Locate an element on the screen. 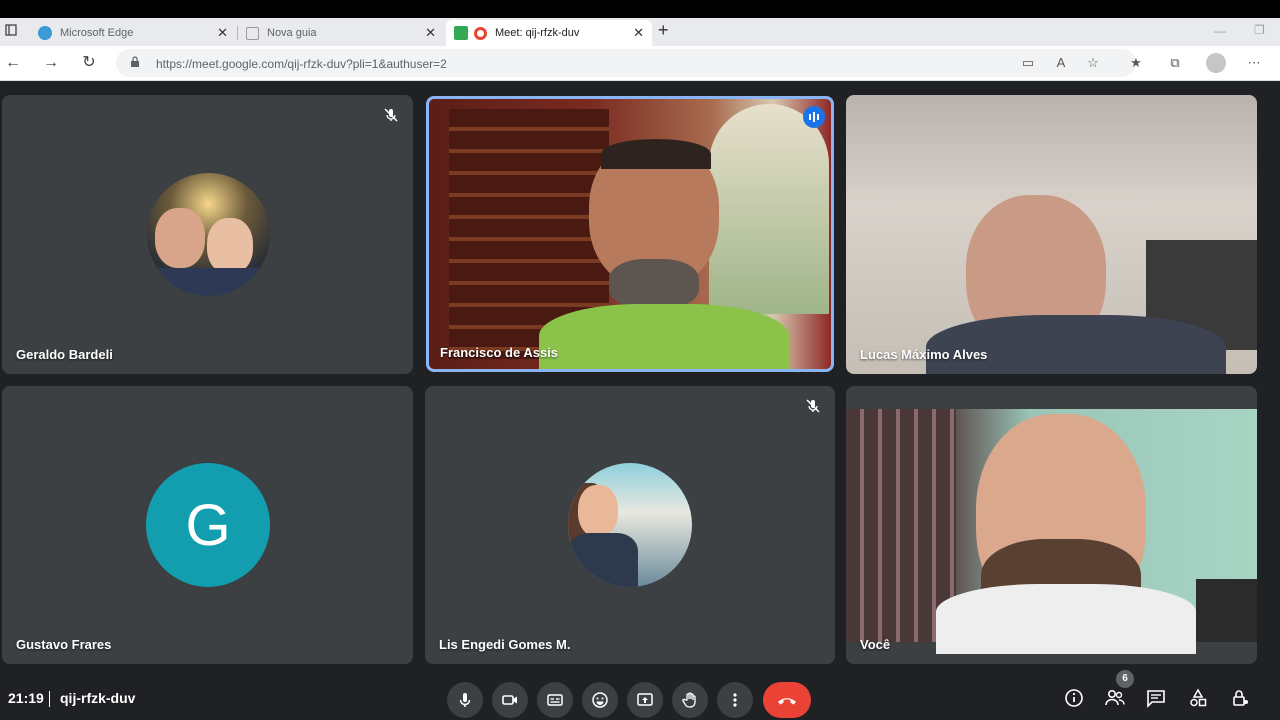 Image resolution: width=1280 pixels, height=720 pixels. profile-avatar is located at coordinates (1216, 63).